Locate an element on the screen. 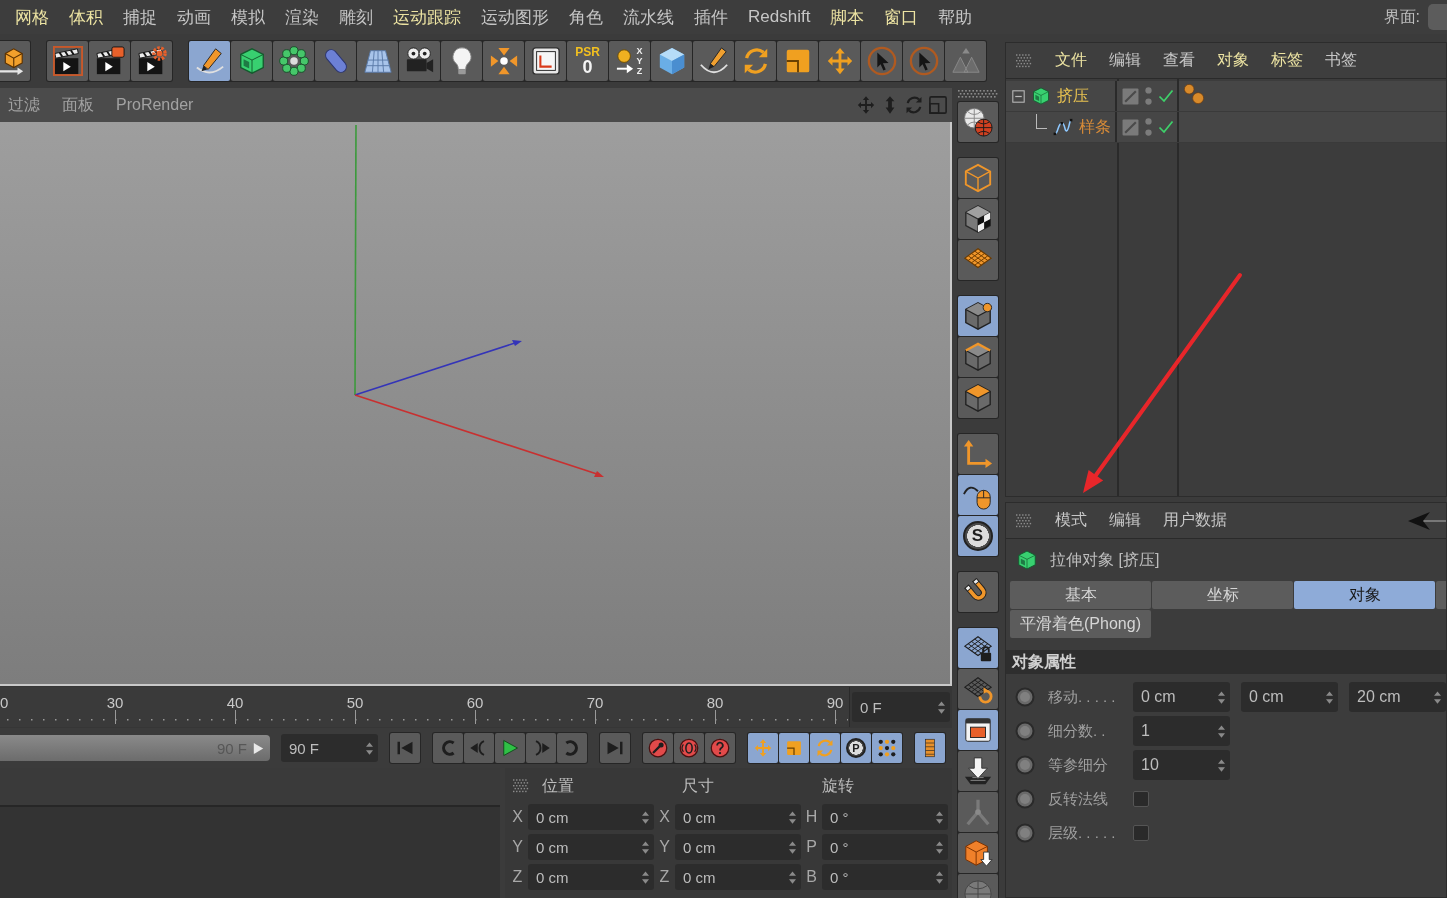  menu-item: 流水线 is located at coordinates (648, 17).